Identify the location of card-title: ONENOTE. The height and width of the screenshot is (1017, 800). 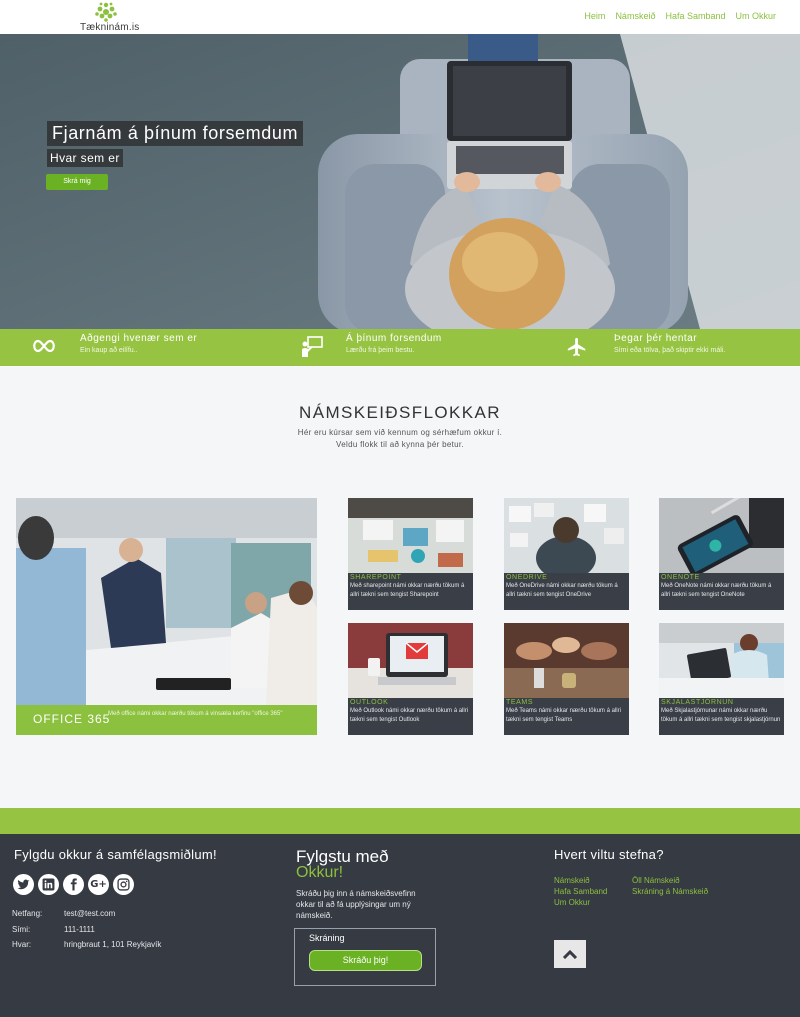
(680, 577).